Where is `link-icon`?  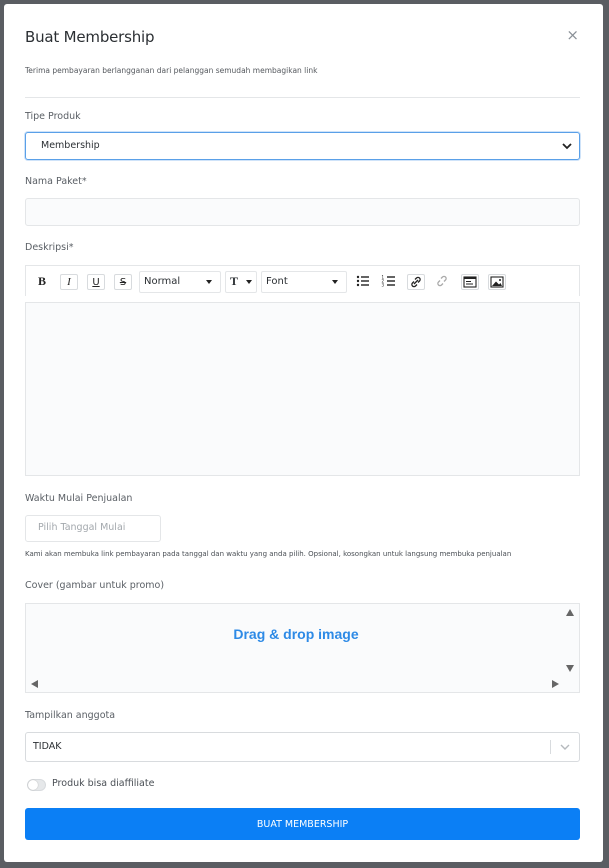
link-icon is located at coordinates (416, 282).